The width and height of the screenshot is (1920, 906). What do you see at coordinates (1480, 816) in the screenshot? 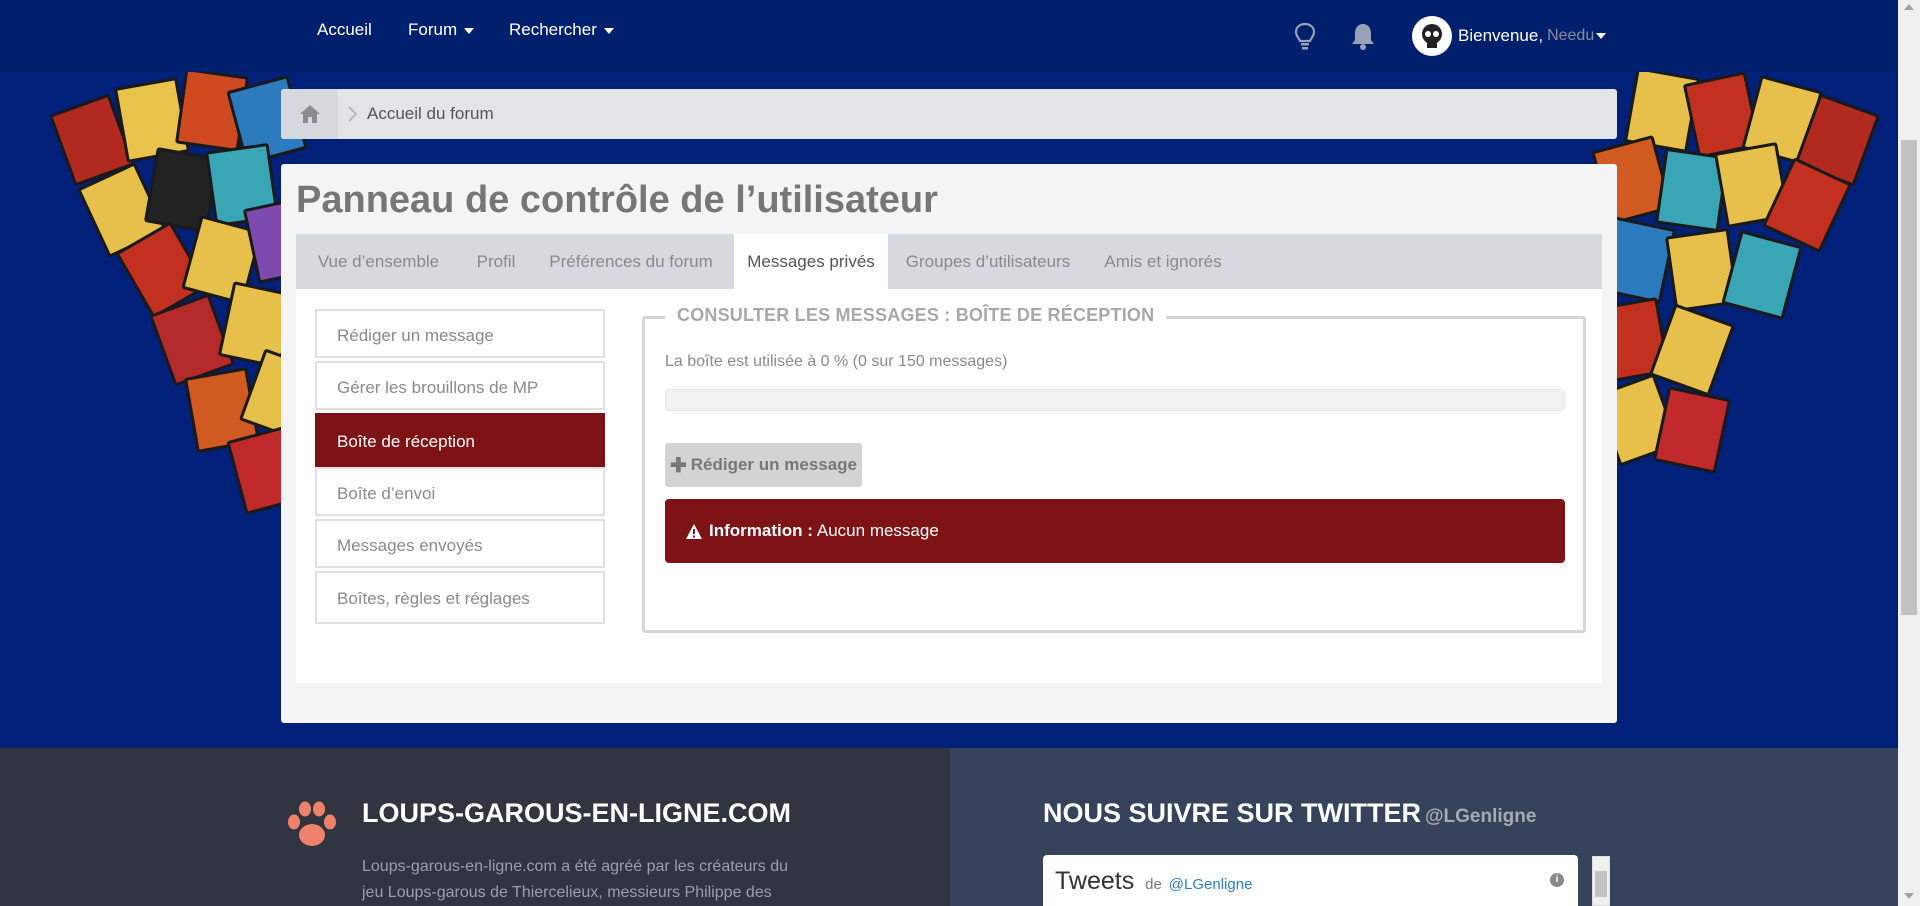
I see `twitter-handle: @LGenligne` at bounding box center [1480, 816].